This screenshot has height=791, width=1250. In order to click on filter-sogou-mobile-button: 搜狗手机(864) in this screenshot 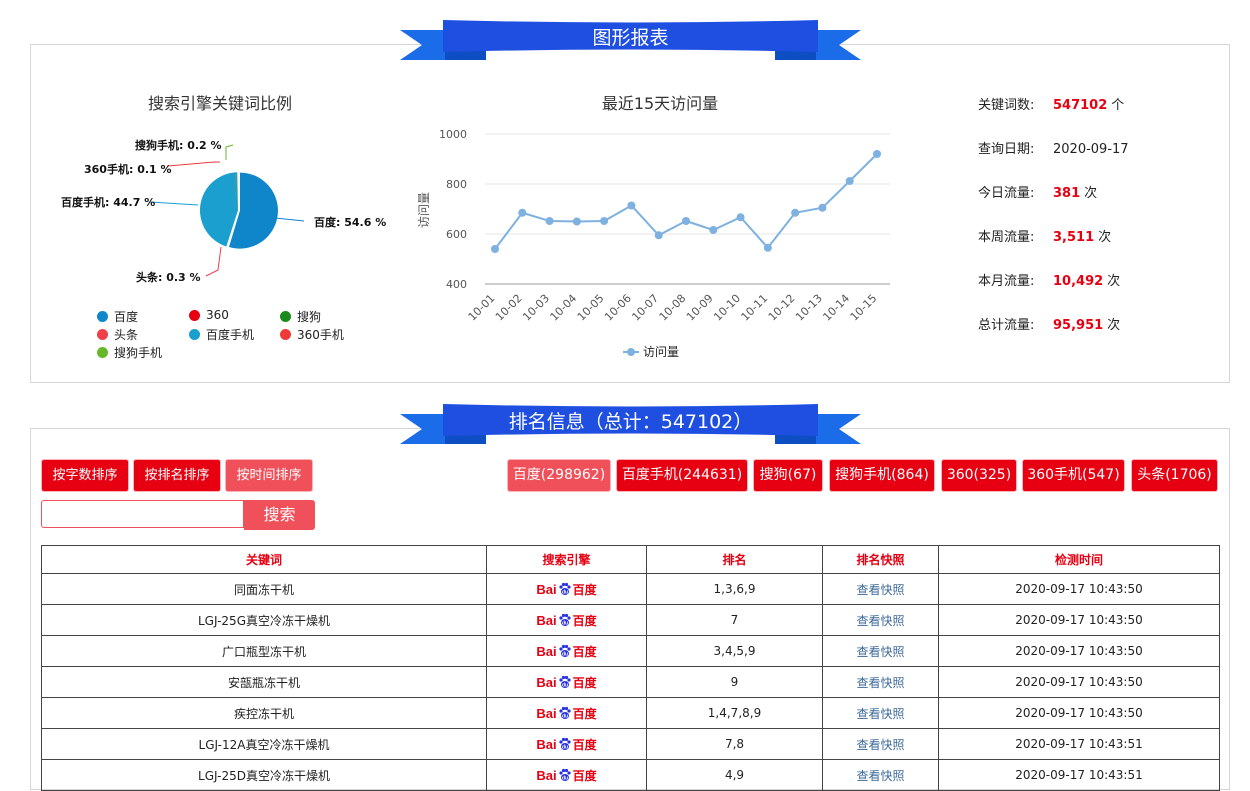, I will do `click(882, 475)`.